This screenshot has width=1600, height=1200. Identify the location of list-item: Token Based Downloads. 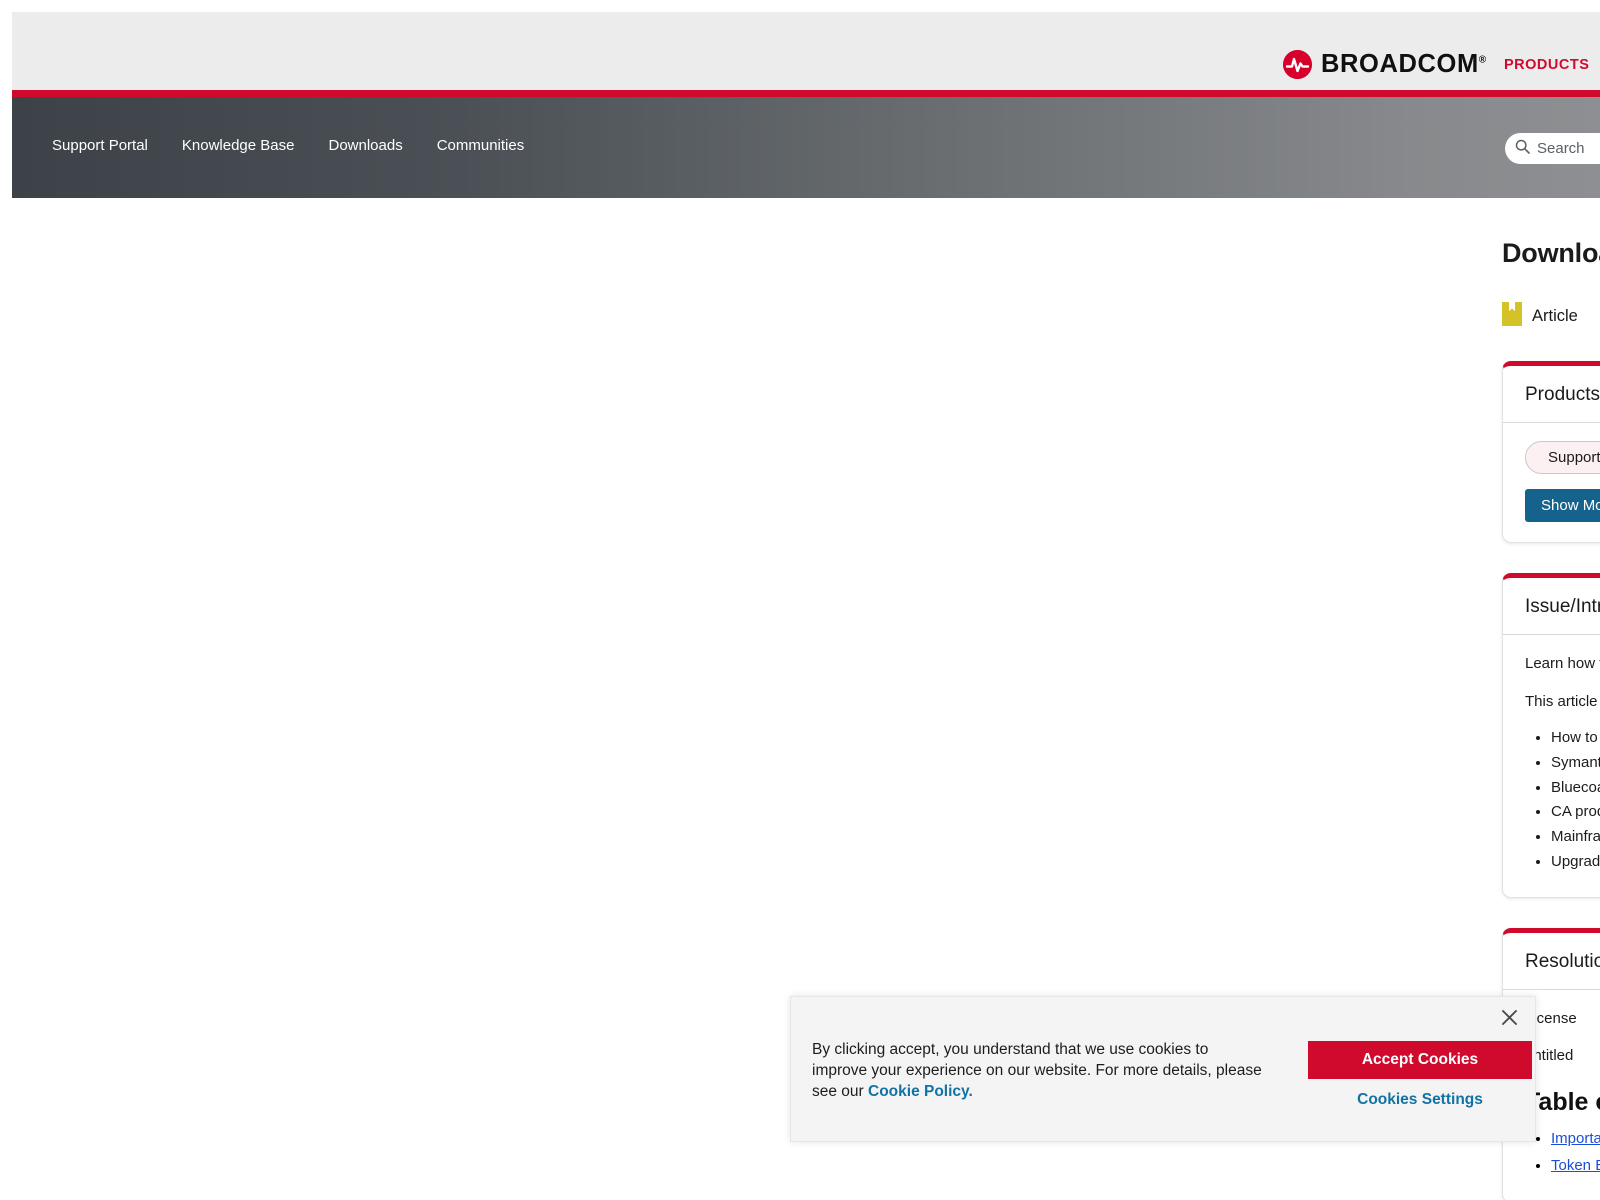
(1575, 1166).